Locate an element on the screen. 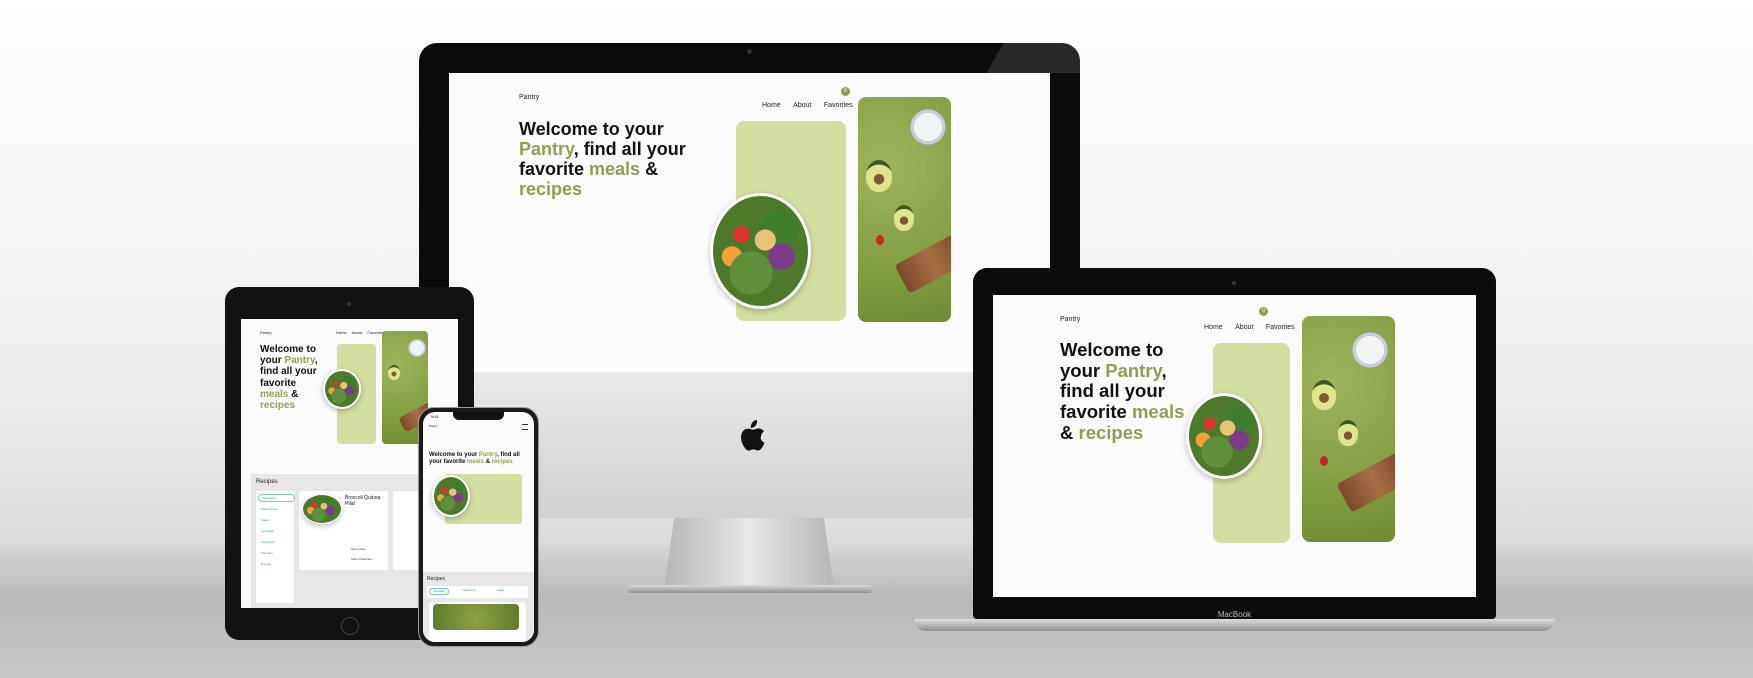 This screenshot has width=1753, height=678. see-recipe-button: See recipe is located at coordinates (358, 549).